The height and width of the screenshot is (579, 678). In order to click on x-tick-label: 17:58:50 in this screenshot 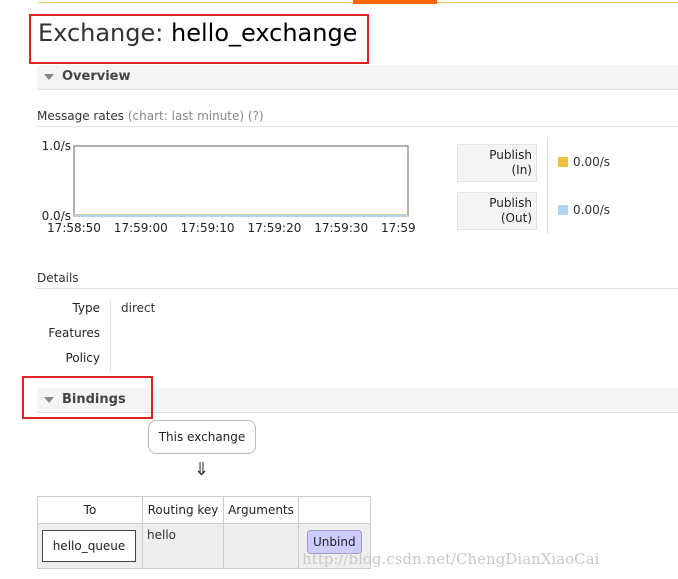, I will do `click(74, 228)`.